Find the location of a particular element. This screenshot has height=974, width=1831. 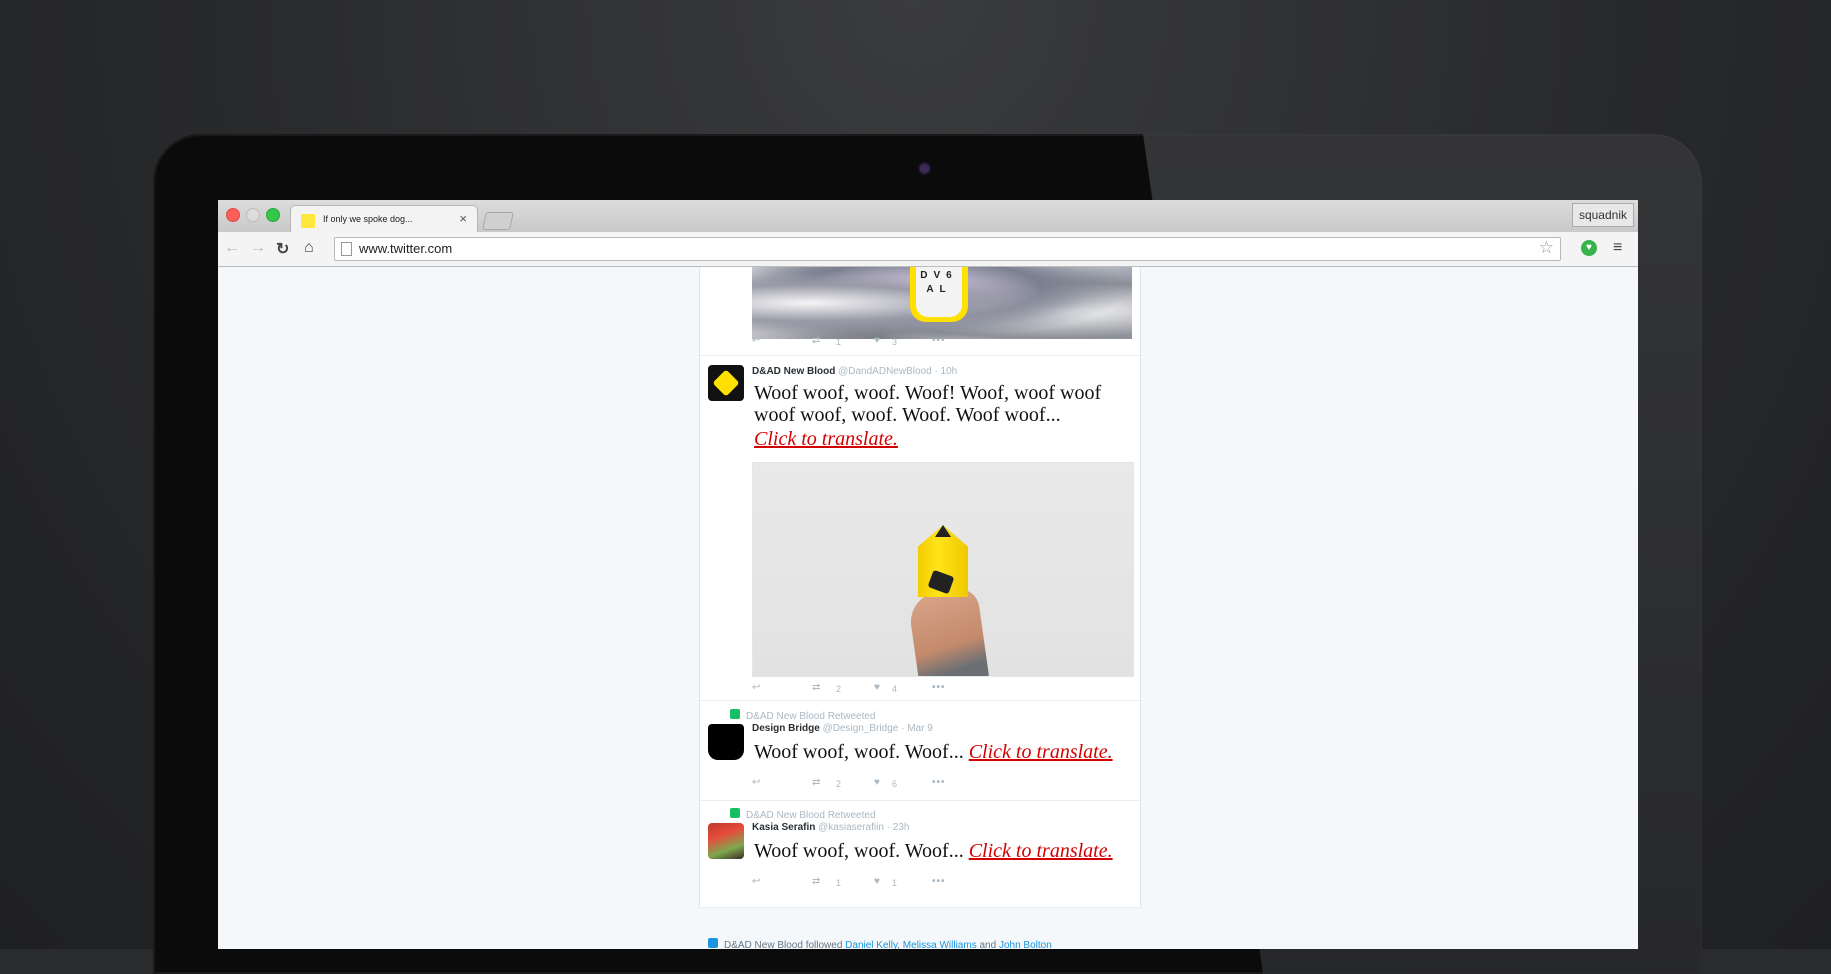

tweet-media-image: DV6 AL is located at coordinates (942, 303).